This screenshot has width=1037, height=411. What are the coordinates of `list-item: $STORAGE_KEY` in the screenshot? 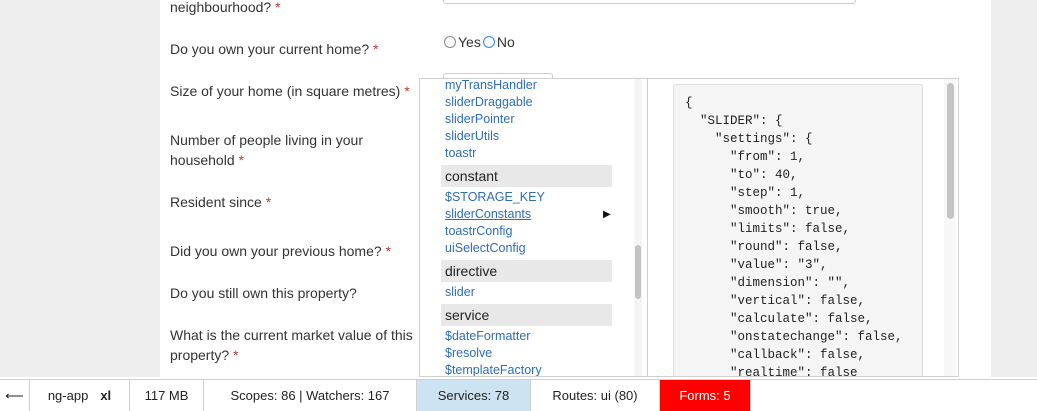 It's located at (495, 197).